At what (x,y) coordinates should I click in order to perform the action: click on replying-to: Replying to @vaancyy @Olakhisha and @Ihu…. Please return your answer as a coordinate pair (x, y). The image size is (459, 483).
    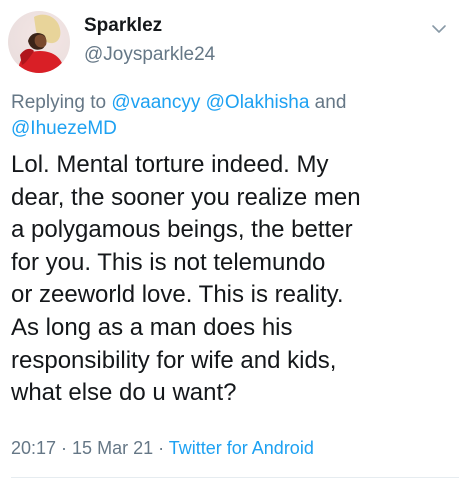
    Looking at the image, I should click on (231, 116).